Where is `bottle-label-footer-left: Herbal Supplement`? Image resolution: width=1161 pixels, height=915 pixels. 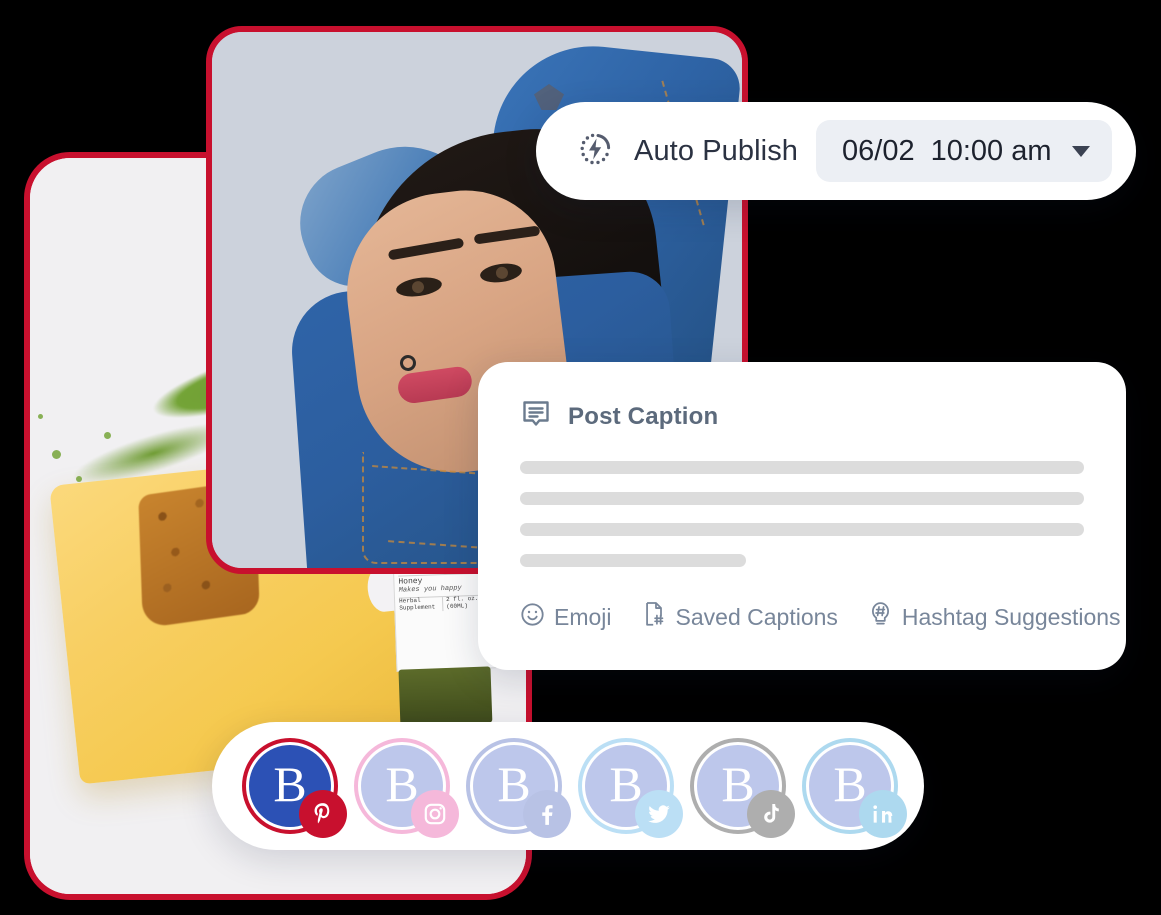
bottle-label-footer-left: Herbal Supplement is located at coordinates (421, 605).